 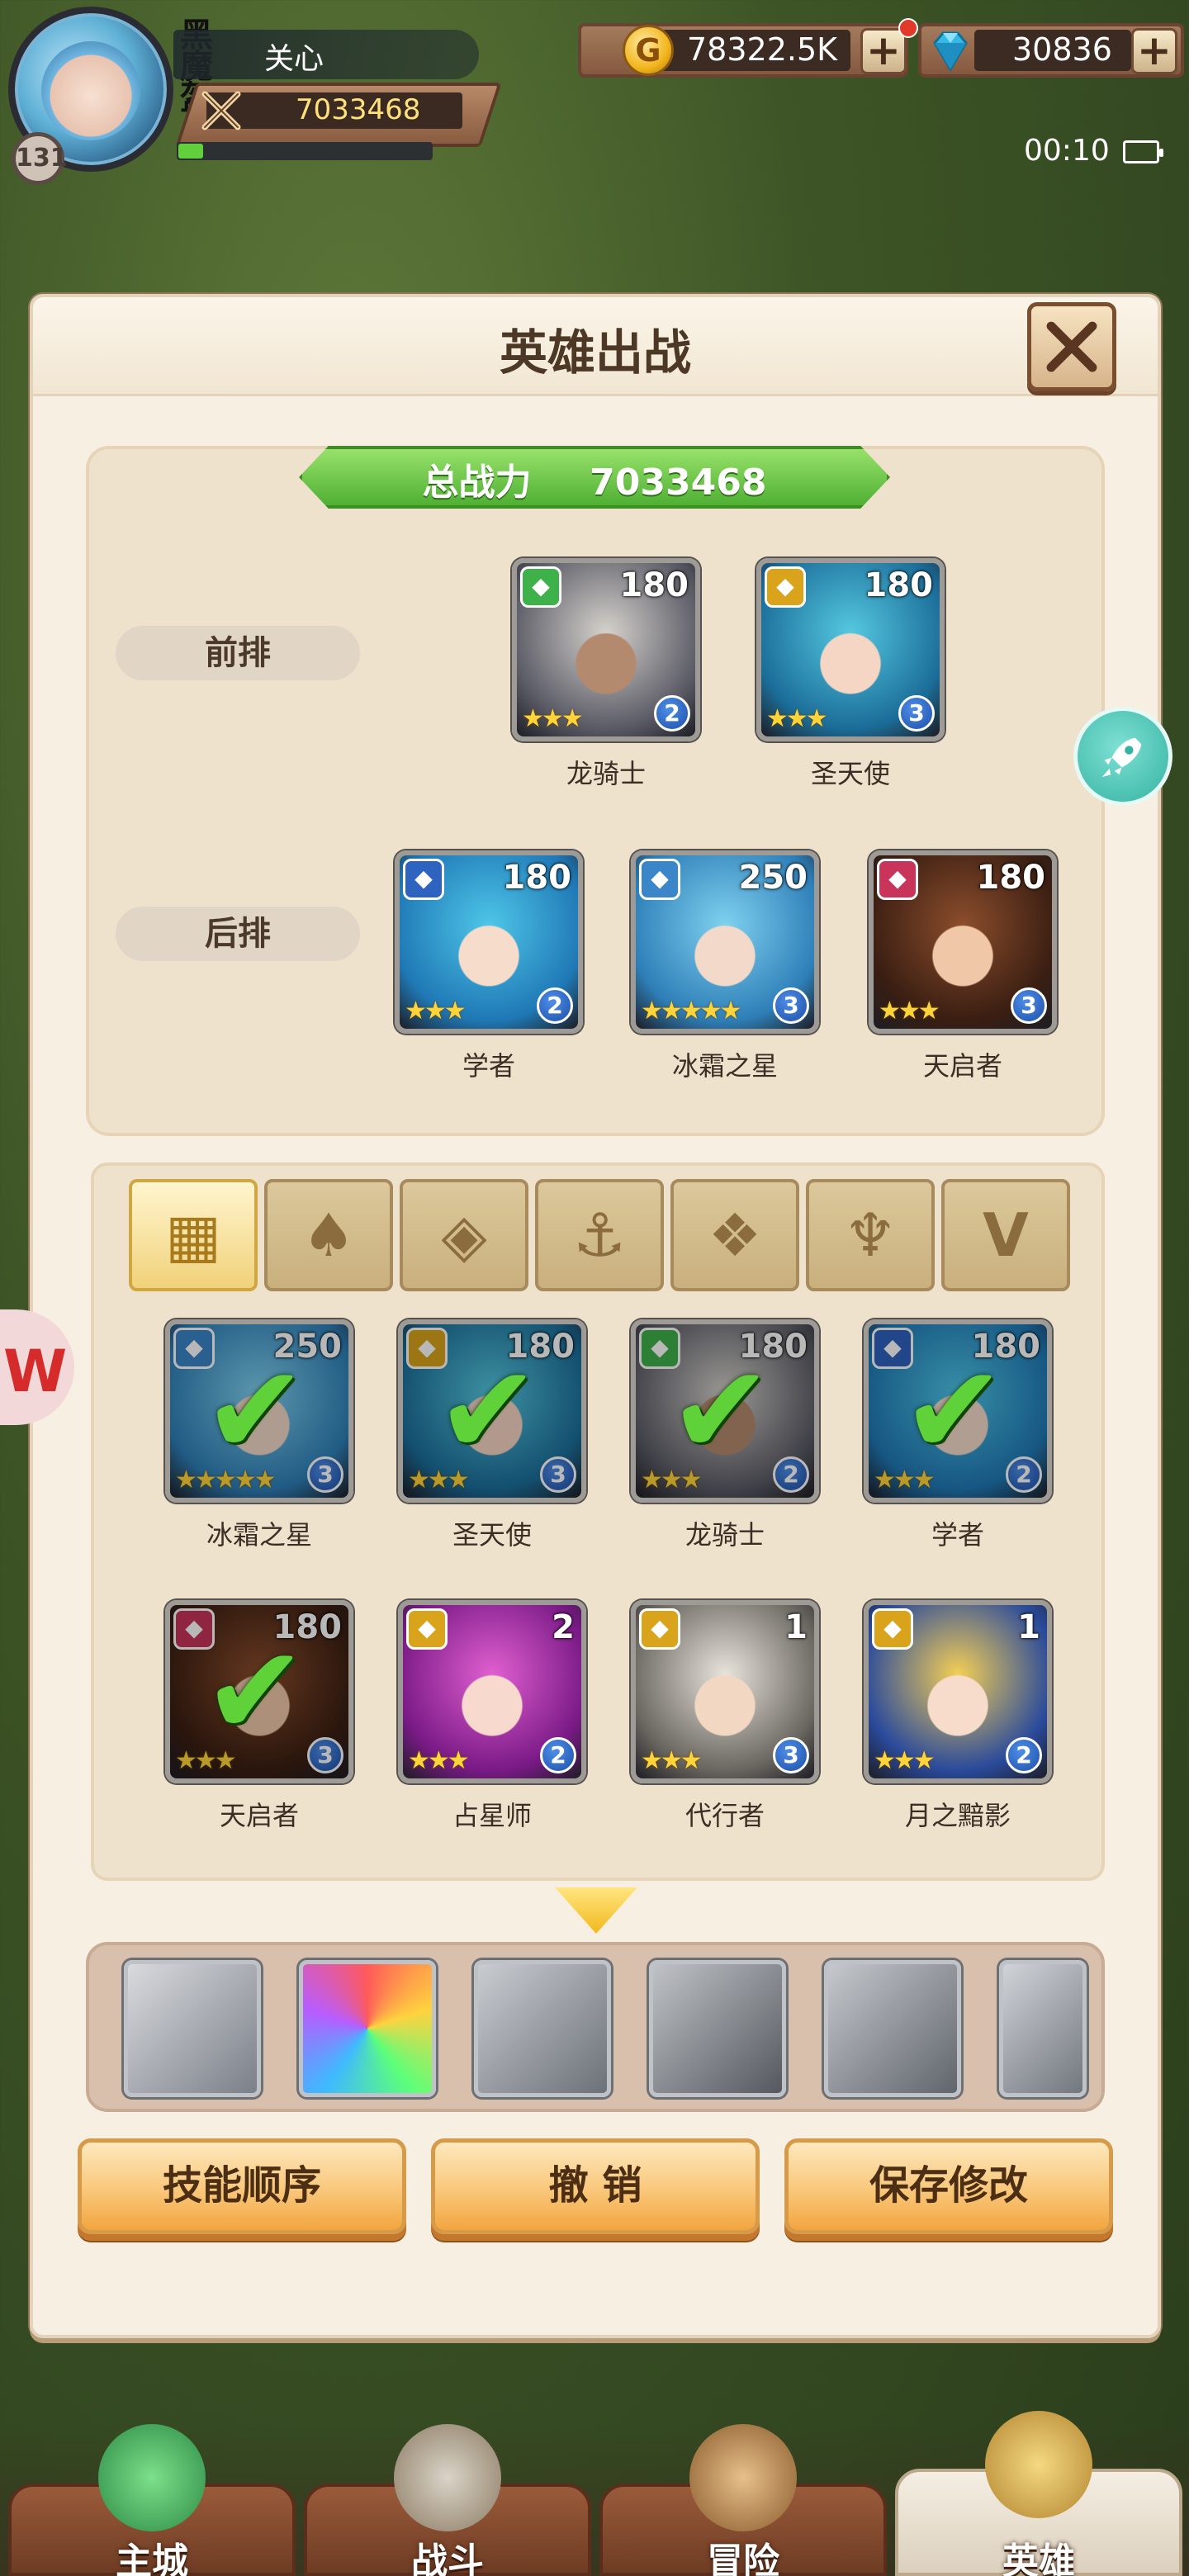 I want to click on total-power-text: 总战力 7033468, so click(x=594, y=478).